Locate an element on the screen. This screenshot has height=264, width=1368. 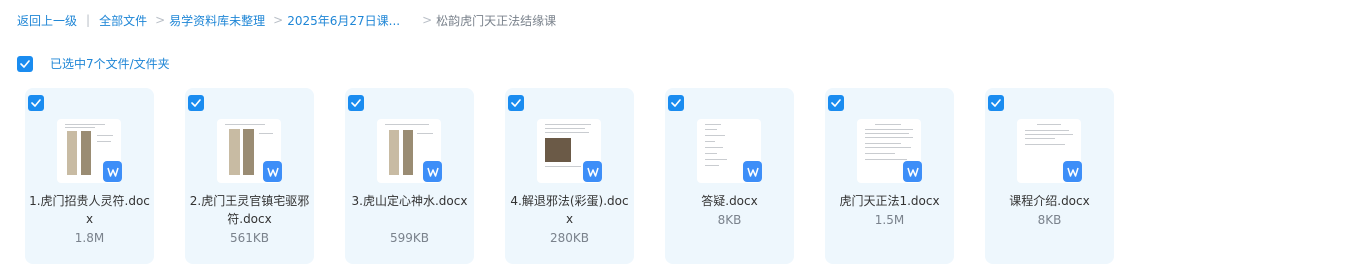
file-size: 599KB is located at coordinates (409, 238).